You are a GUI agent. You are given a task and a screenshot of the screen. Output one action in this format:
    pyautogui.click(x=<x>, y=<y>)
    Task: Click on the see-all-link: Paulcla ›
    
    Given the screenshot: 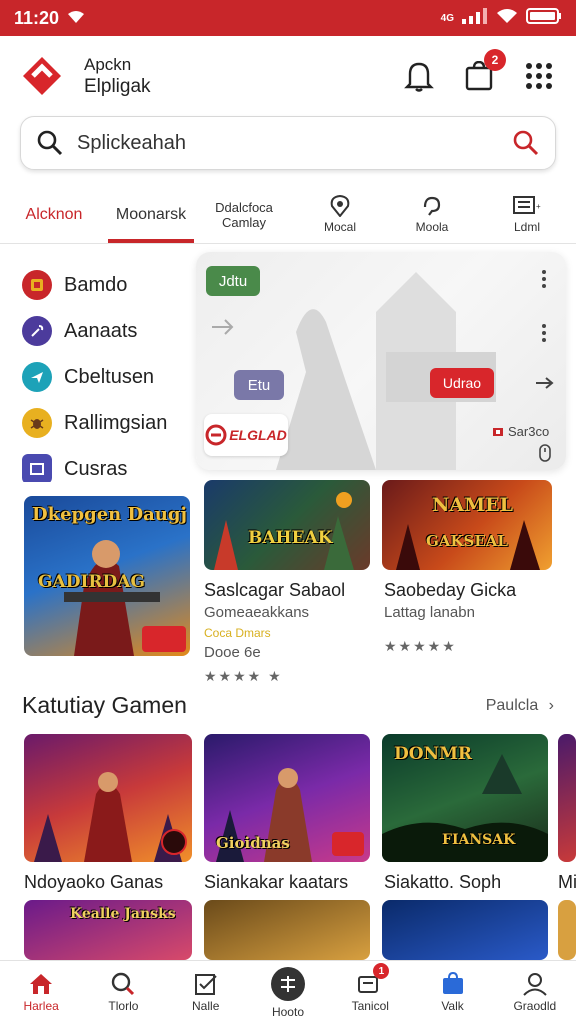 What is the action you would take?
    pyautogui.click(x=520, y=706)
    